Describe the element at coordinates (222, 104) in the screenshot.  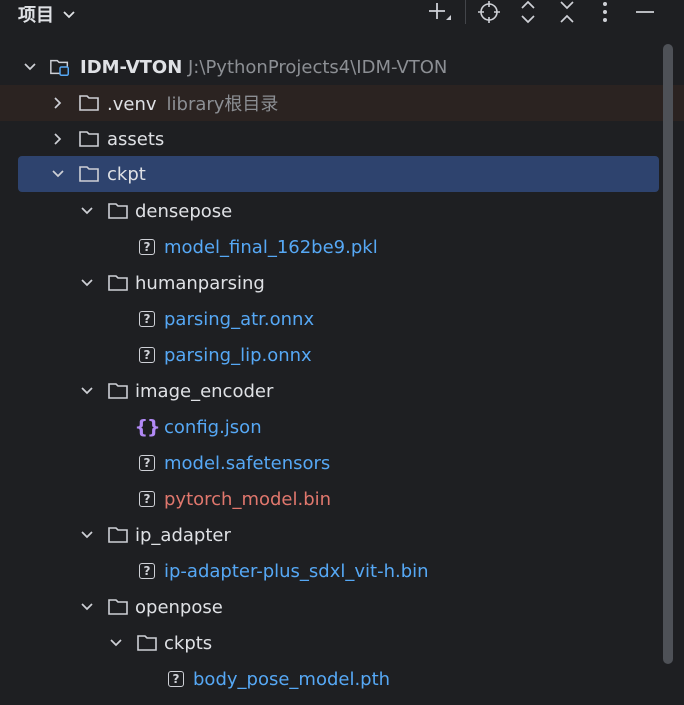
I see `library-root-hint: library根目录` at that location.